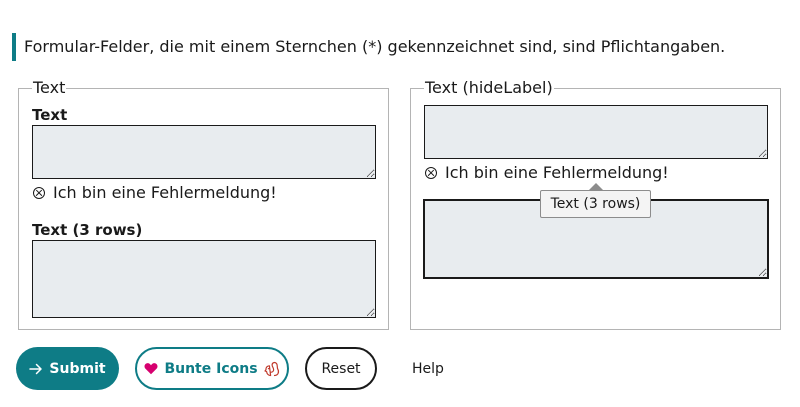  I want to click on arrow-right-icon, so click(36, 369).